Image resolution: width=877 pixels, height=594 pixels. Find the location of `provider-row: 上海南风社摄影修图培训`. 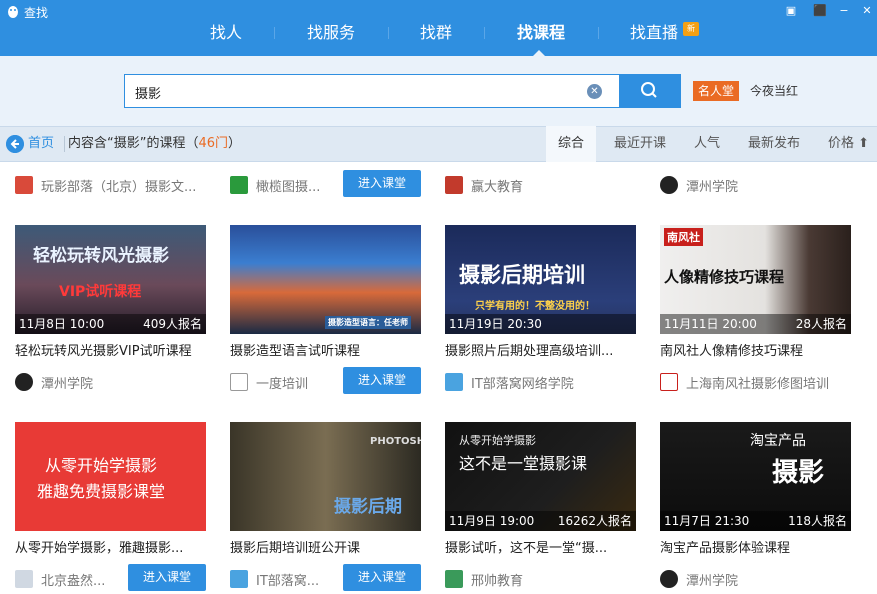

provider-row: 上海南风社摄影修图培训 is located at coordinates (744, 382).